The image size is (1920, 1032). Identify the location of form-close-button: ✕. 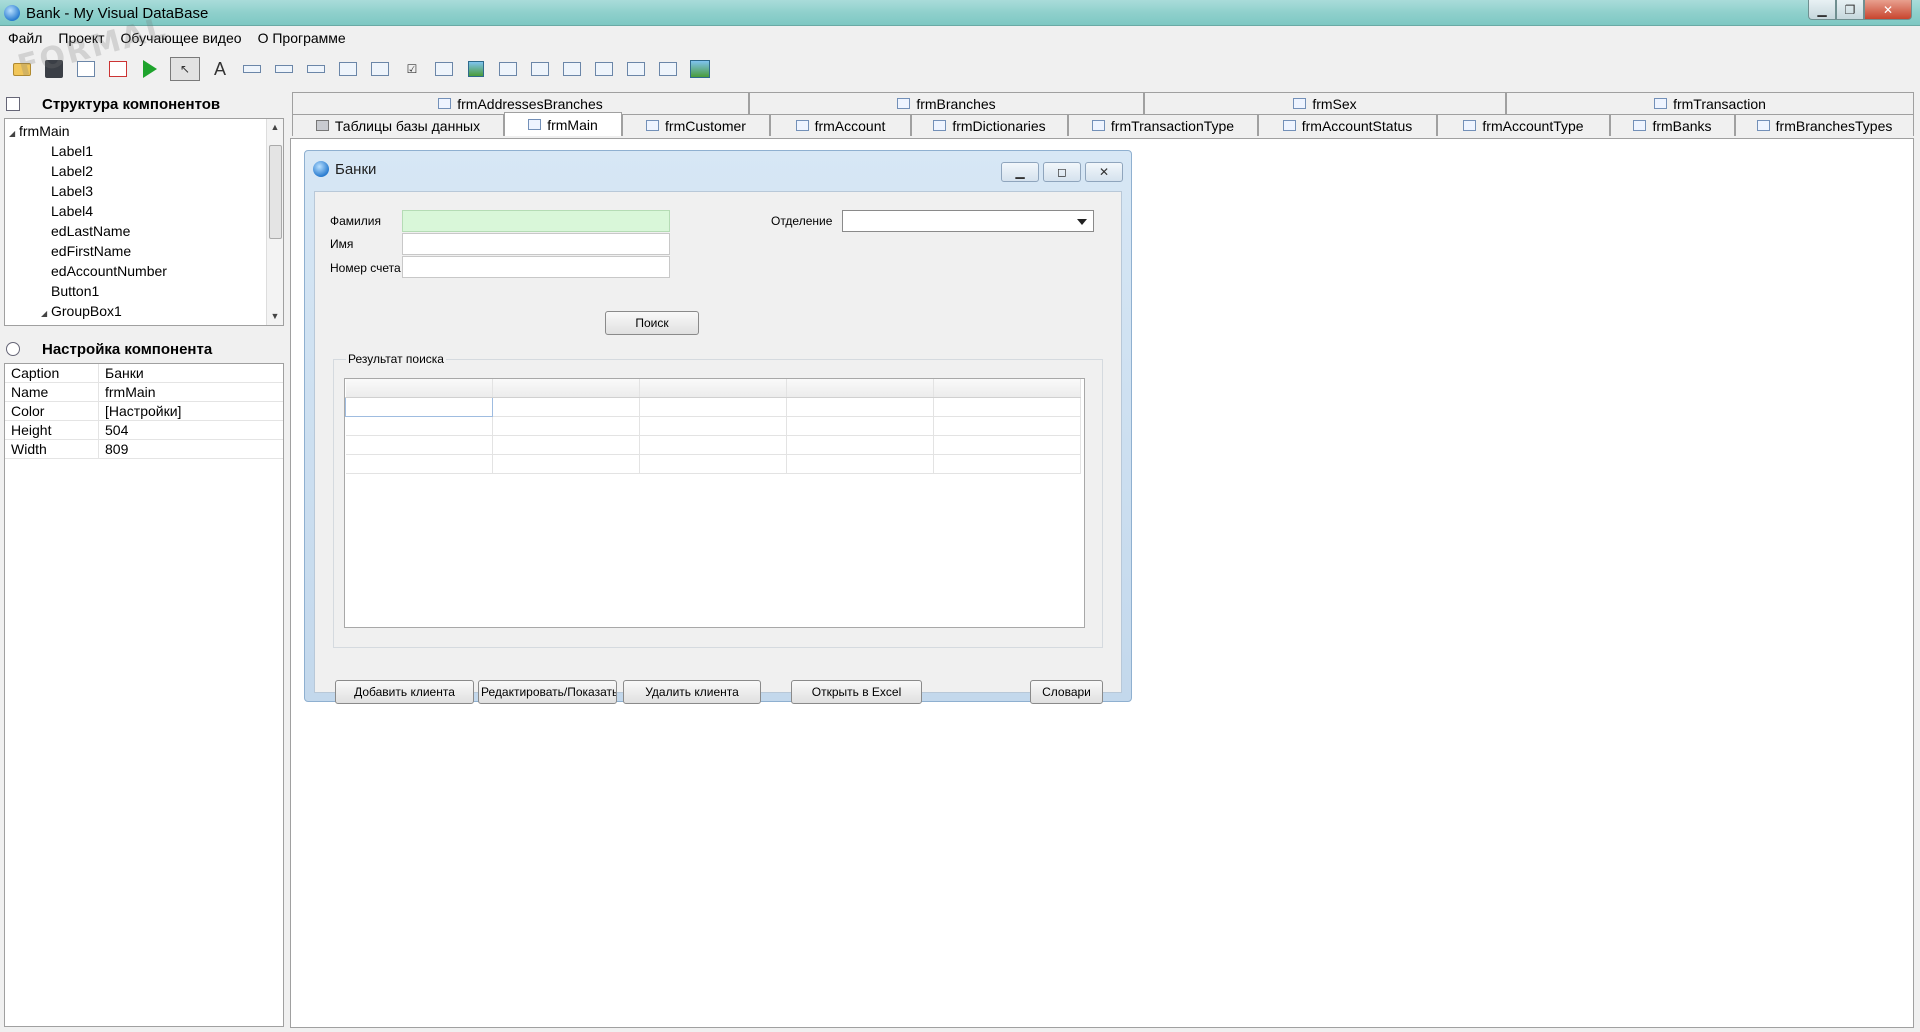
(1104, 172).